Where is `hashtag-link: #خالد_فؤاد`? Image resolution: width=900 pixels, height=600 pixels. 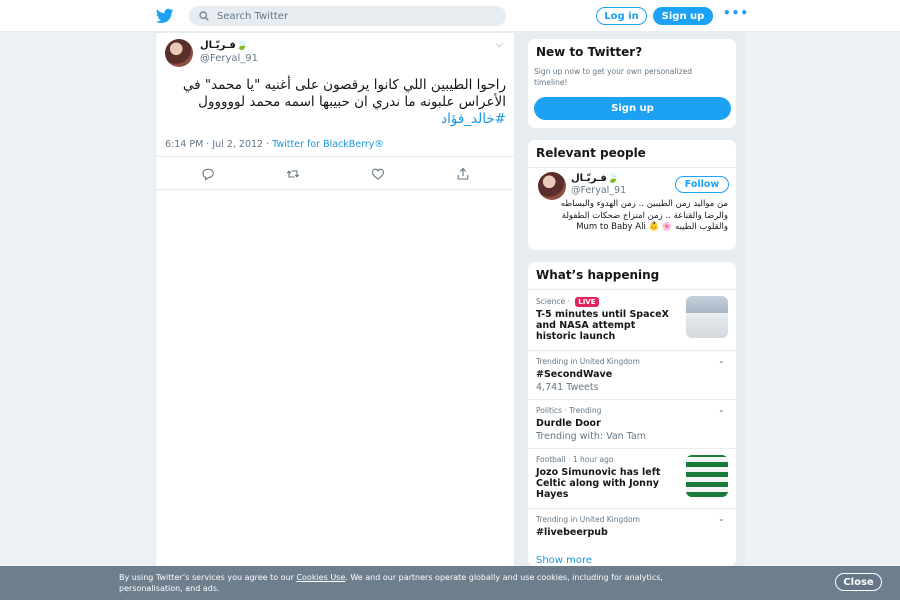 hashtag-link: #خالد_فؤاد is located at coordinates (473, 119).